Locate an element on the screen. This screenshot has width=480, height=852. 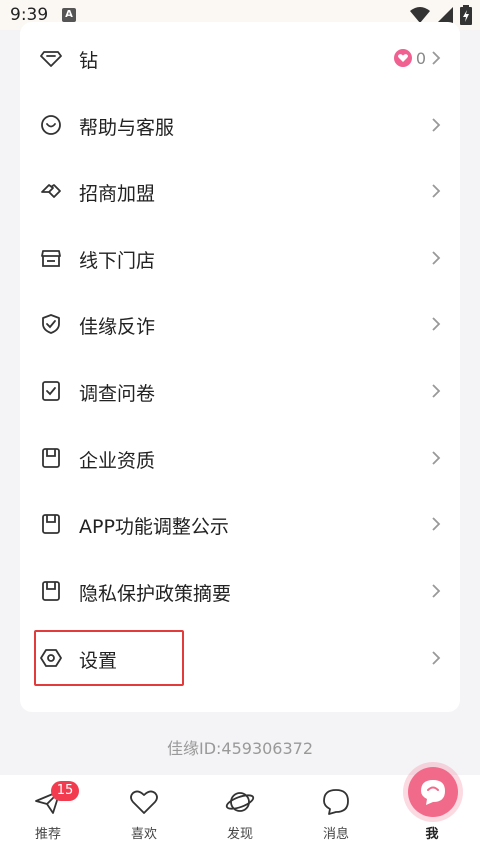
survey-icon is located at coordinates (51, 391).